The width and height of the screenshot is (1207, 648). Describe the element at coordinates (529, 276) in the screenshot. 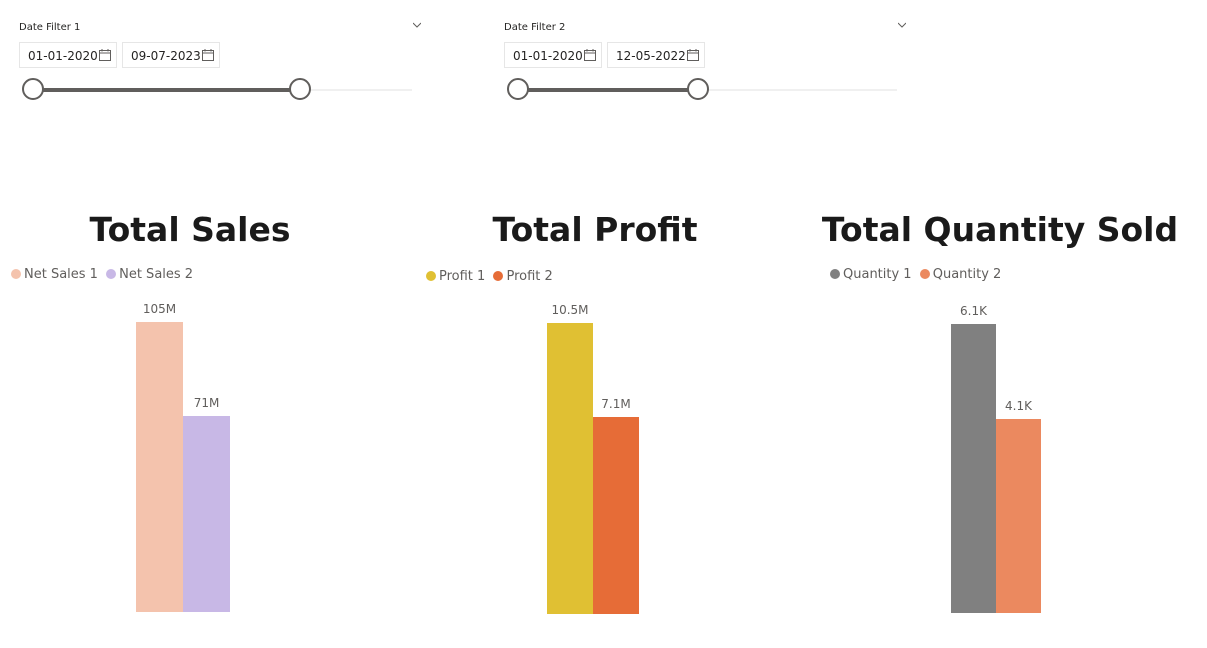

I see `legend-label: Profit 2` at that location.